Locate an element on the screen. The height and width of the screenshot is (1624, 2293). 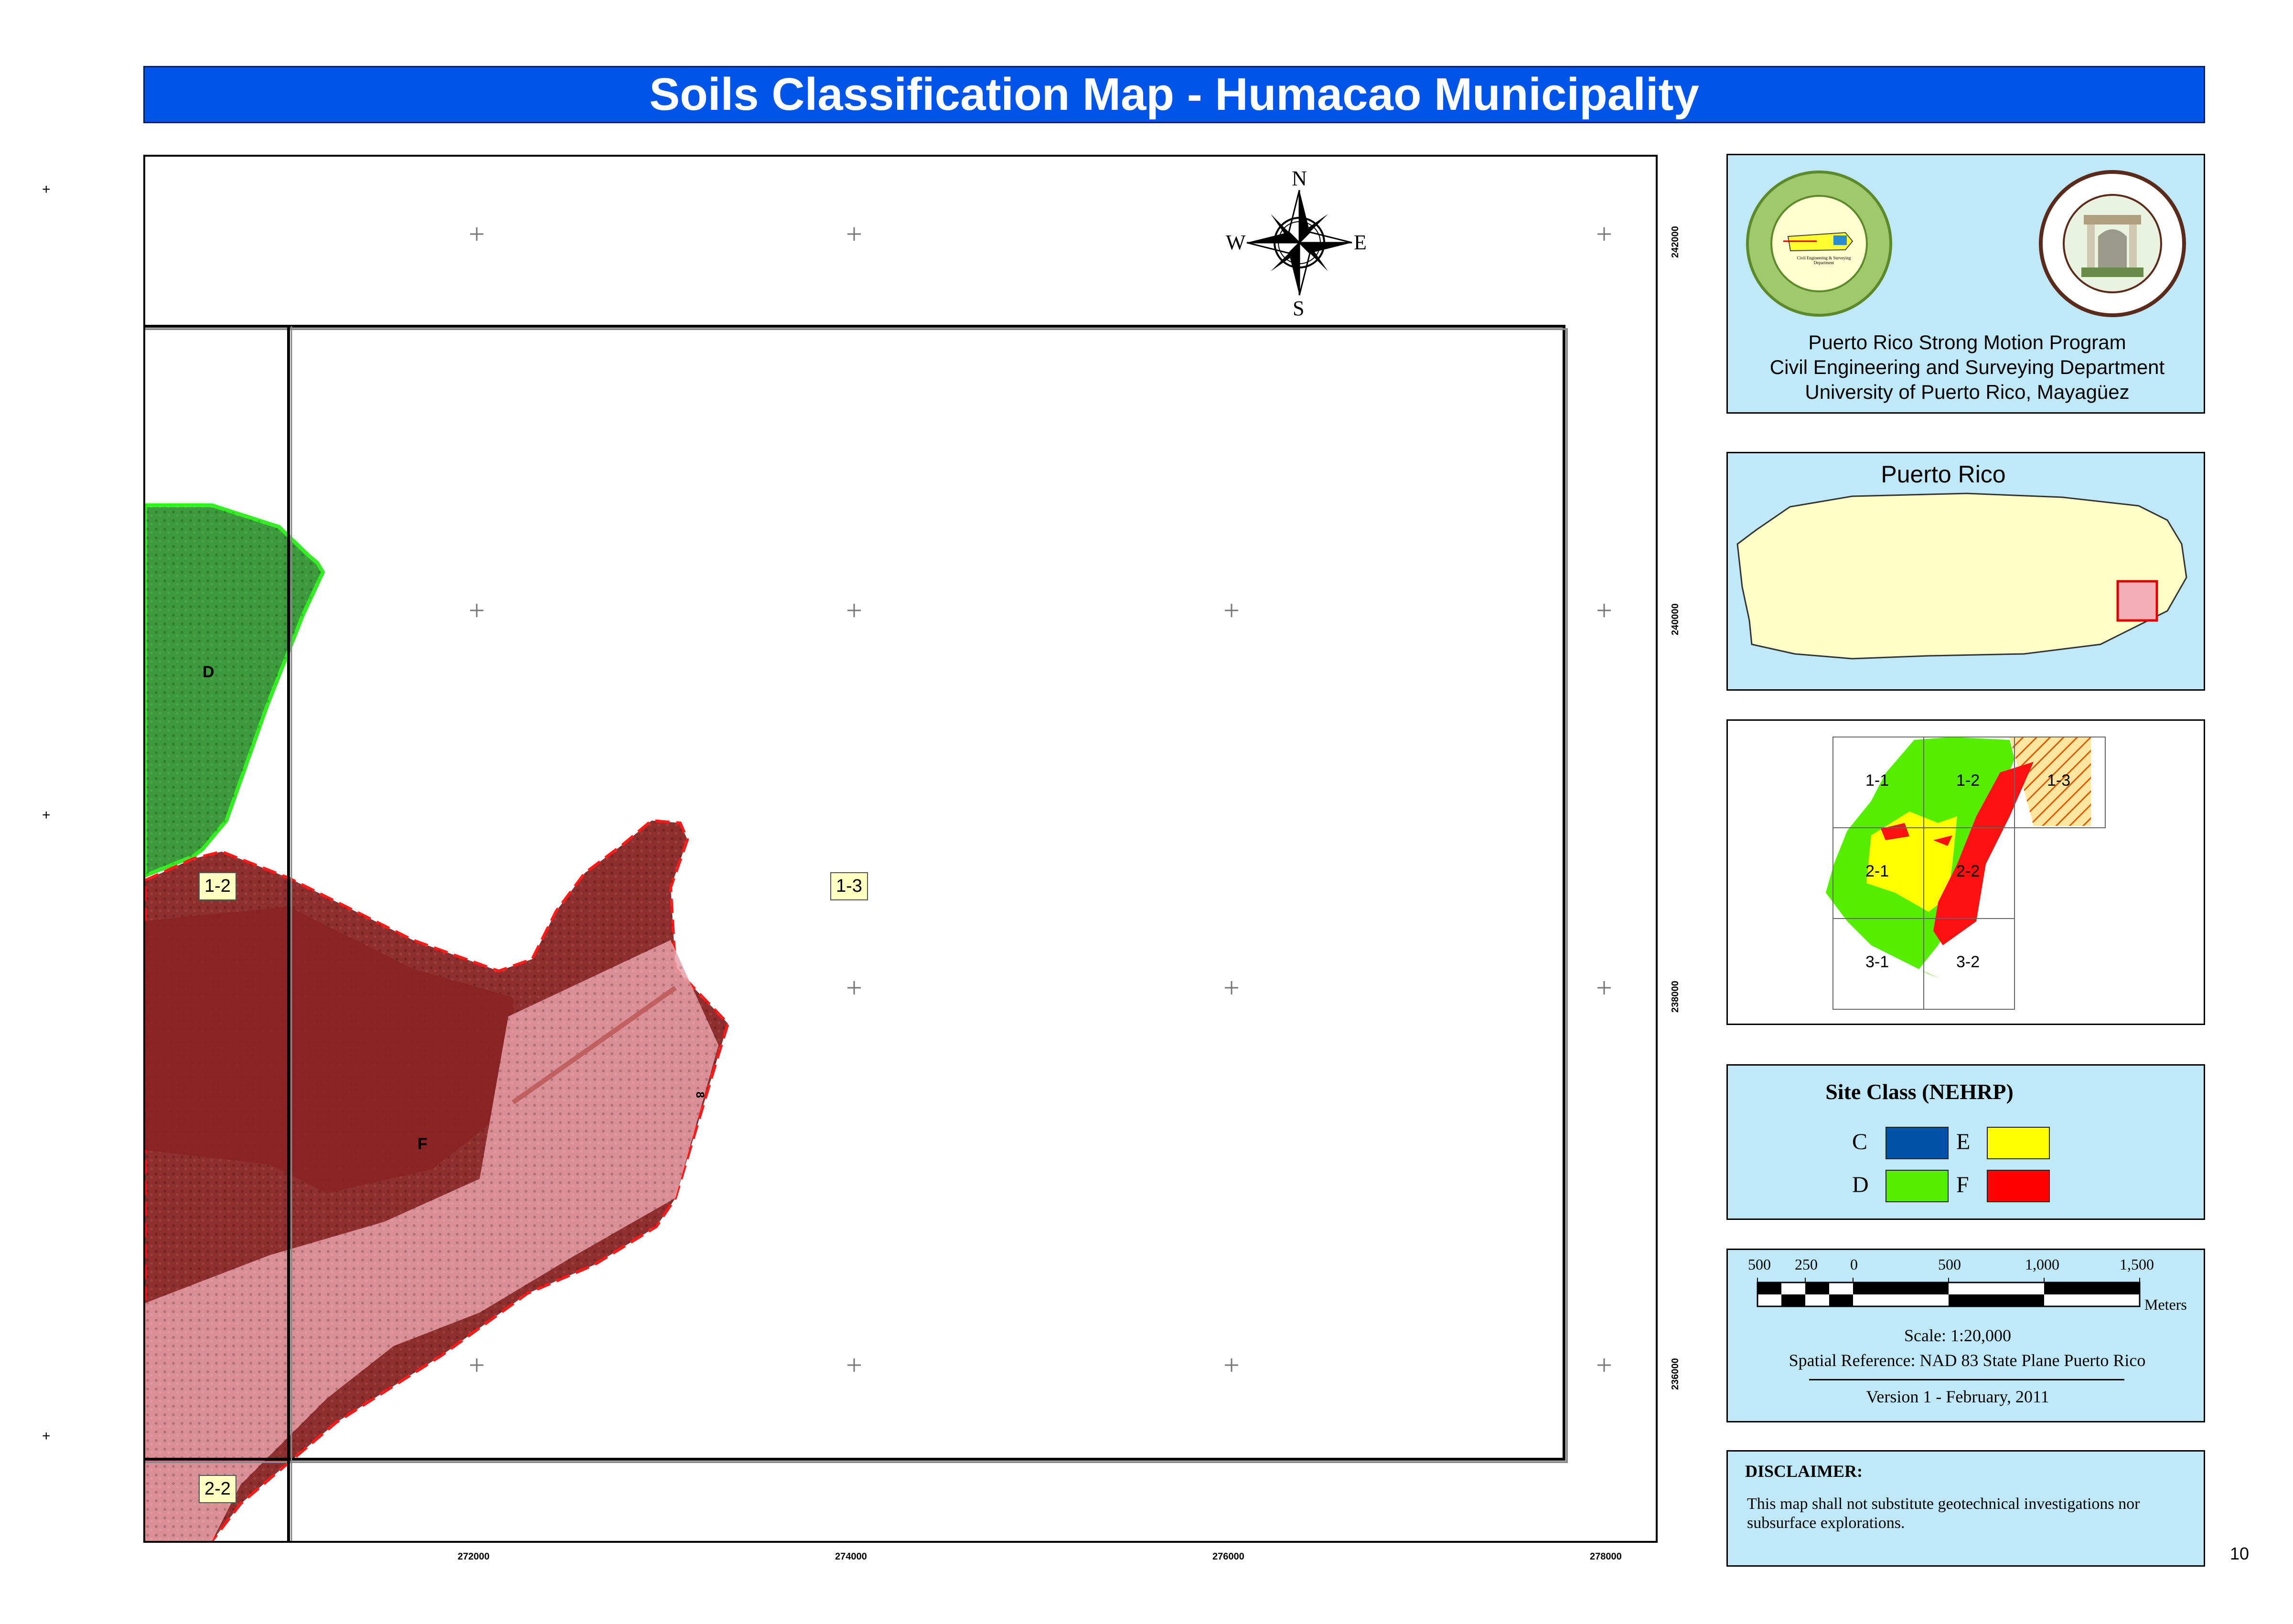
scale-ratio: Scale: 1:20,000 is located at coordinates (1957, 1335).